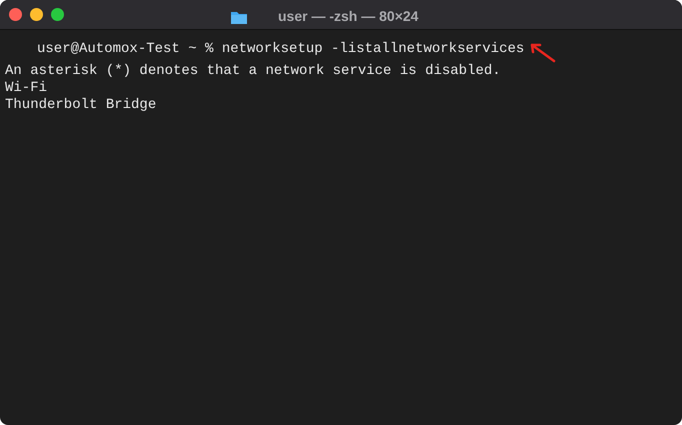  Describe the element at coordinates (81, 105) in the screenshot. I see `output-line: Thunderbolt Bridge` at that location.